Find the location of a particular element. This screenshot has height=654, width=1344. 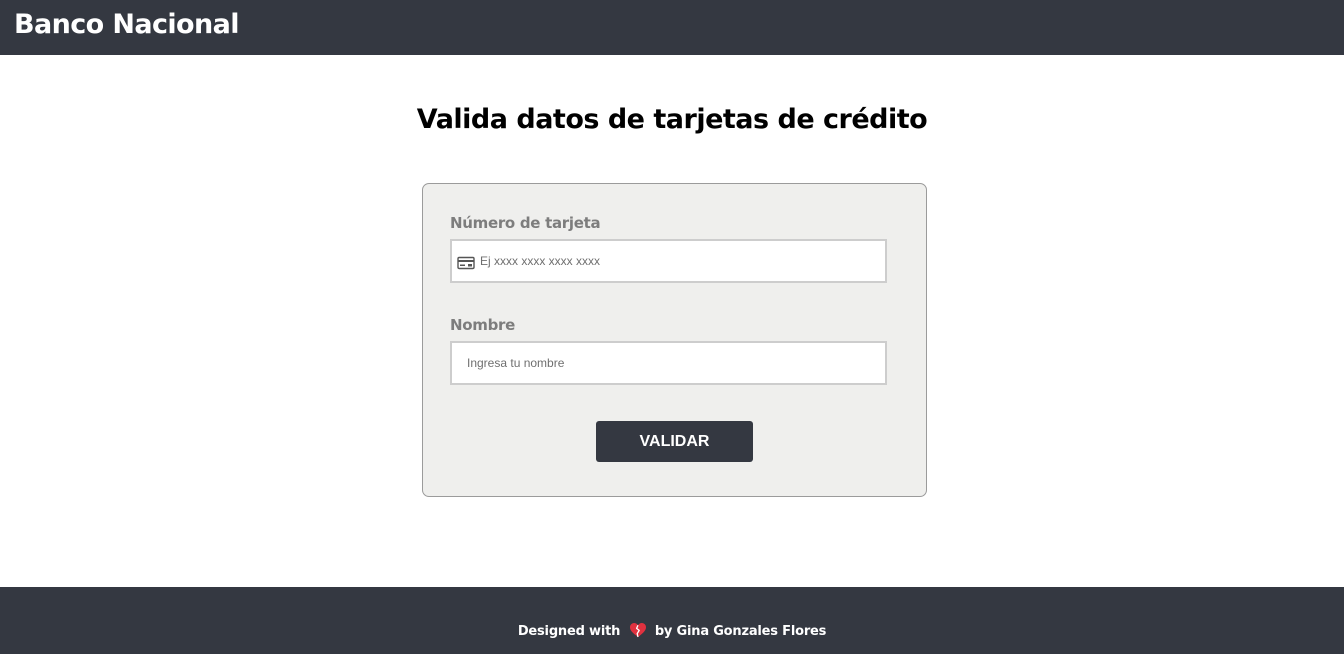

card-number-label: Número de tarjeta is located at coordinates (525, 223).